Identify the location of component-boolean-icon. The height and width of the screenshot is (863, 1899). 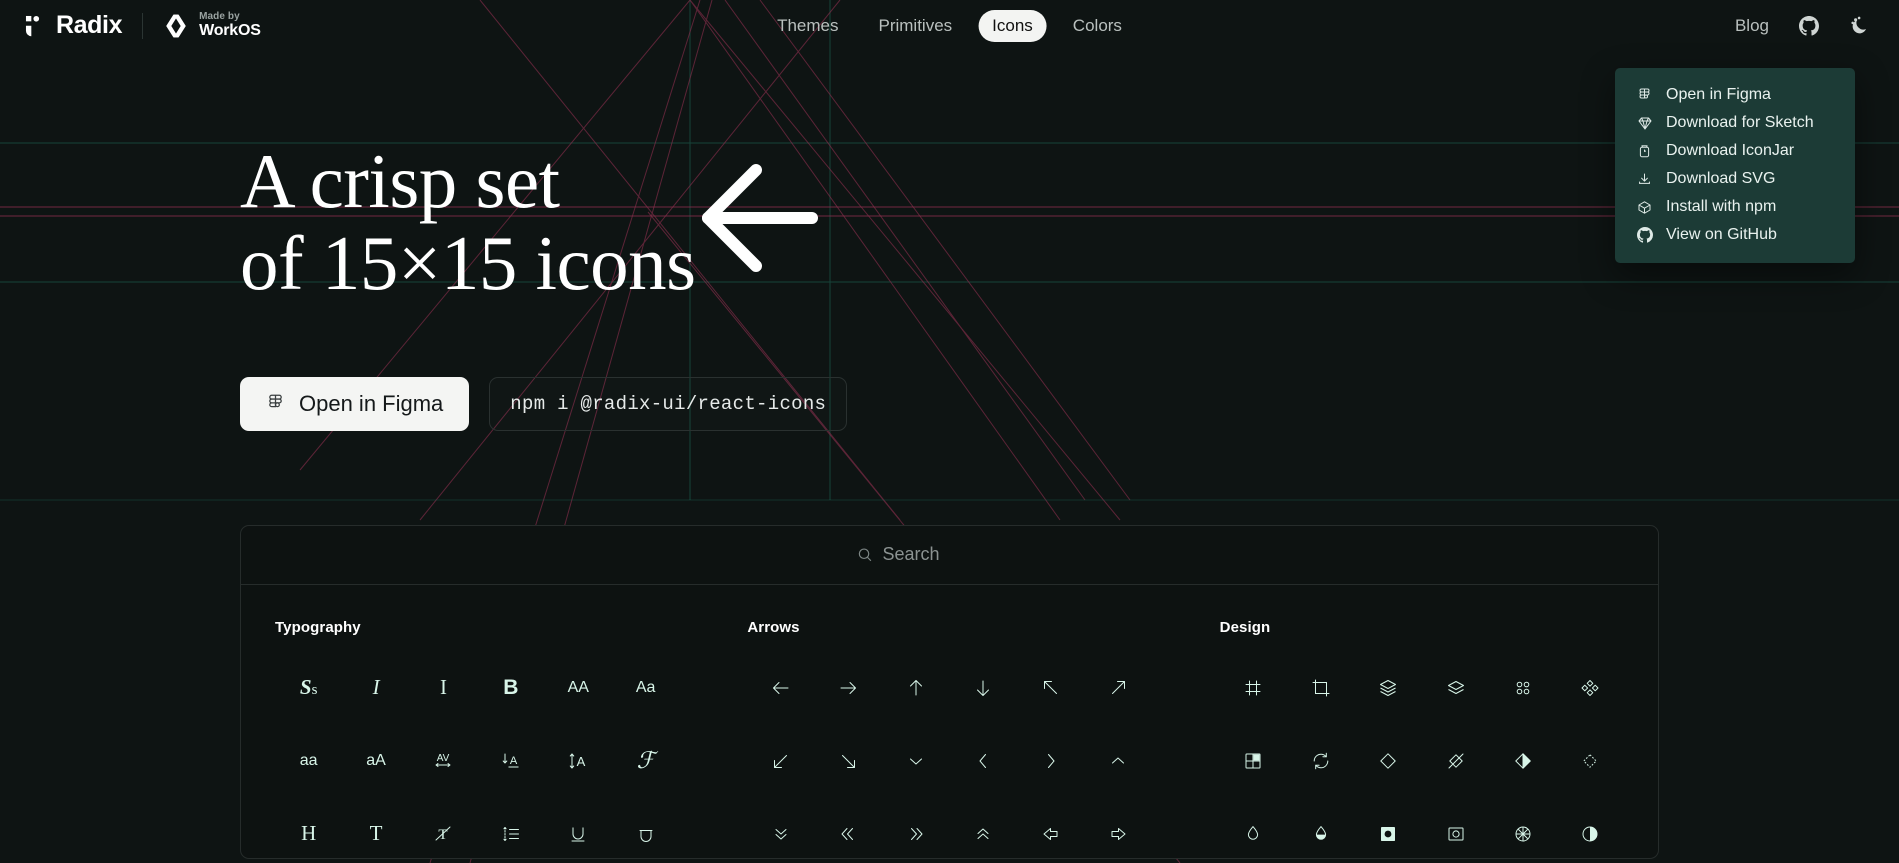
(1522, 761).